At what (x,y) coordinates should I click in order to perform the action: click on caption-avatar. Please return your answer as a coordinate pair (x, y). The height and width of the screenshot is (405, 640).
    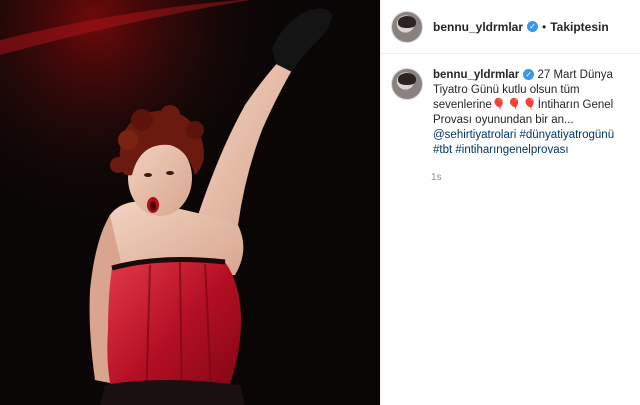
    Looking at the image, I should click on (407, 84).